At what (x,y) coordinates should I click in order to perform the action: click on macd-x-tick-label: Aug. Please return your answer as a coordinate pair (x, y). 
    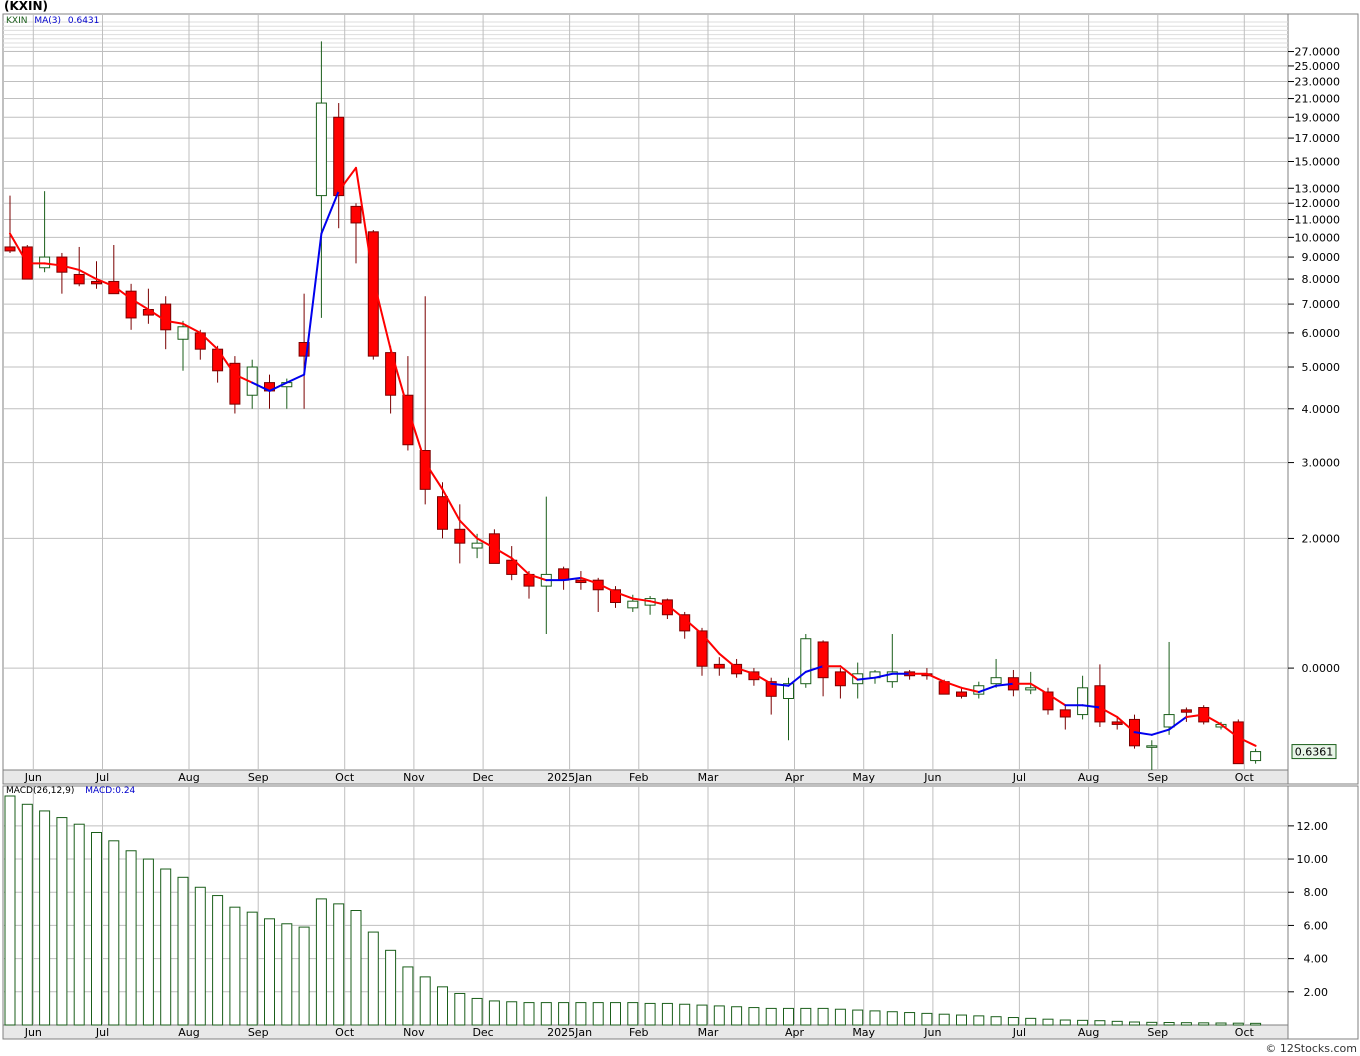
    Looking at the image, I should click on (1088, 1032).